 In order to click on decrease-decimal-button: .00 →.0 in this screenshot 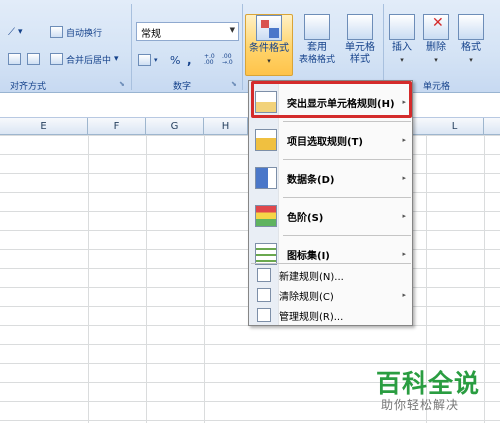, I will do `click(229, 60)`.